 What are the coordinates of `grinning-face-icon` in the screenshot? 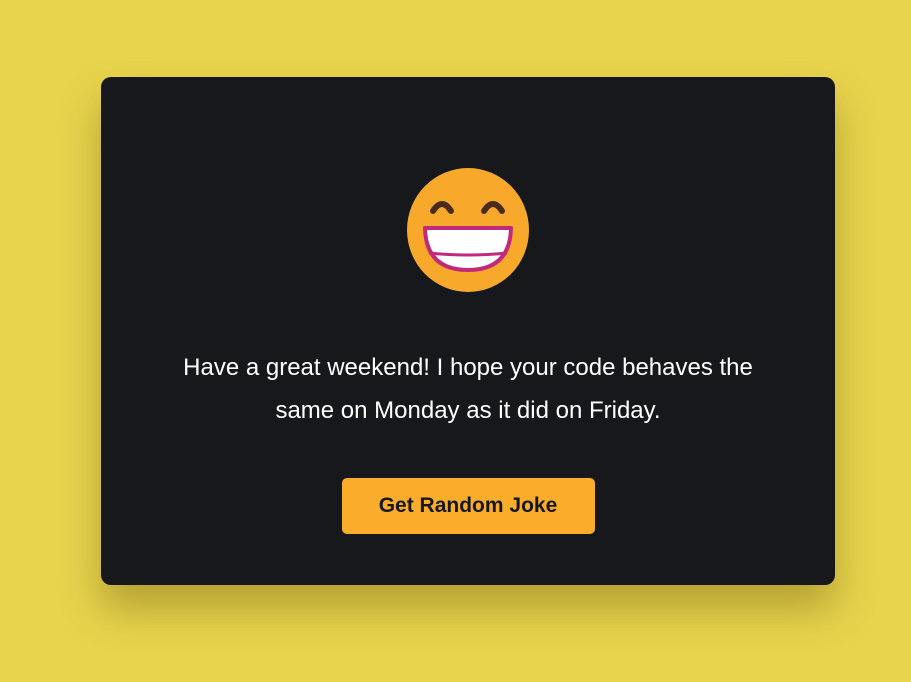 It's located at (467, 230).